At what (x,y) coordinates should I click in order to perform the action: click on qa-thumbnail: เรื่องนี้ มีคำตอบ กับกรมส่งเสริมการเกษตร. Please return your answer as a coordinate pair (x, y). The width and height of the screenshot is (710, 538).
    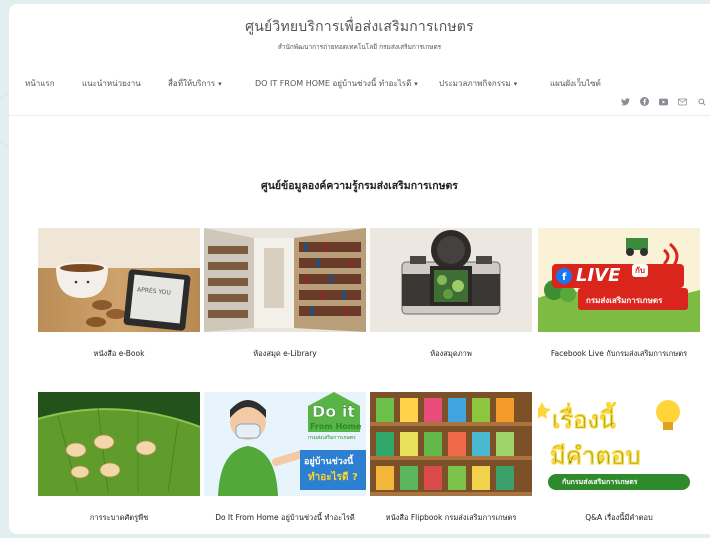
    Looking at the image, I should click on (619, 444).